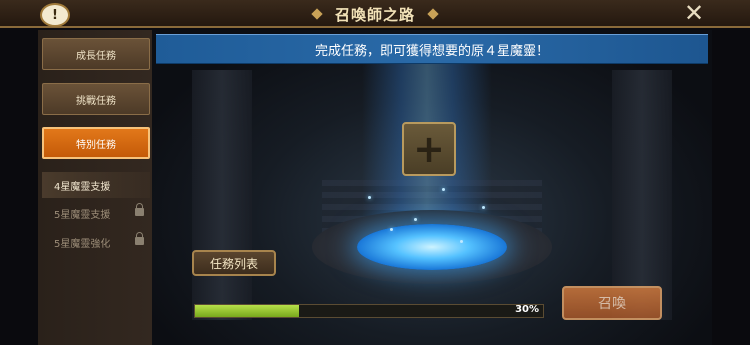 The width and height of the screenshot is (750, 345). I want to click on sub-item-4star-support: 4星魔靈支援, so click(96, 185).